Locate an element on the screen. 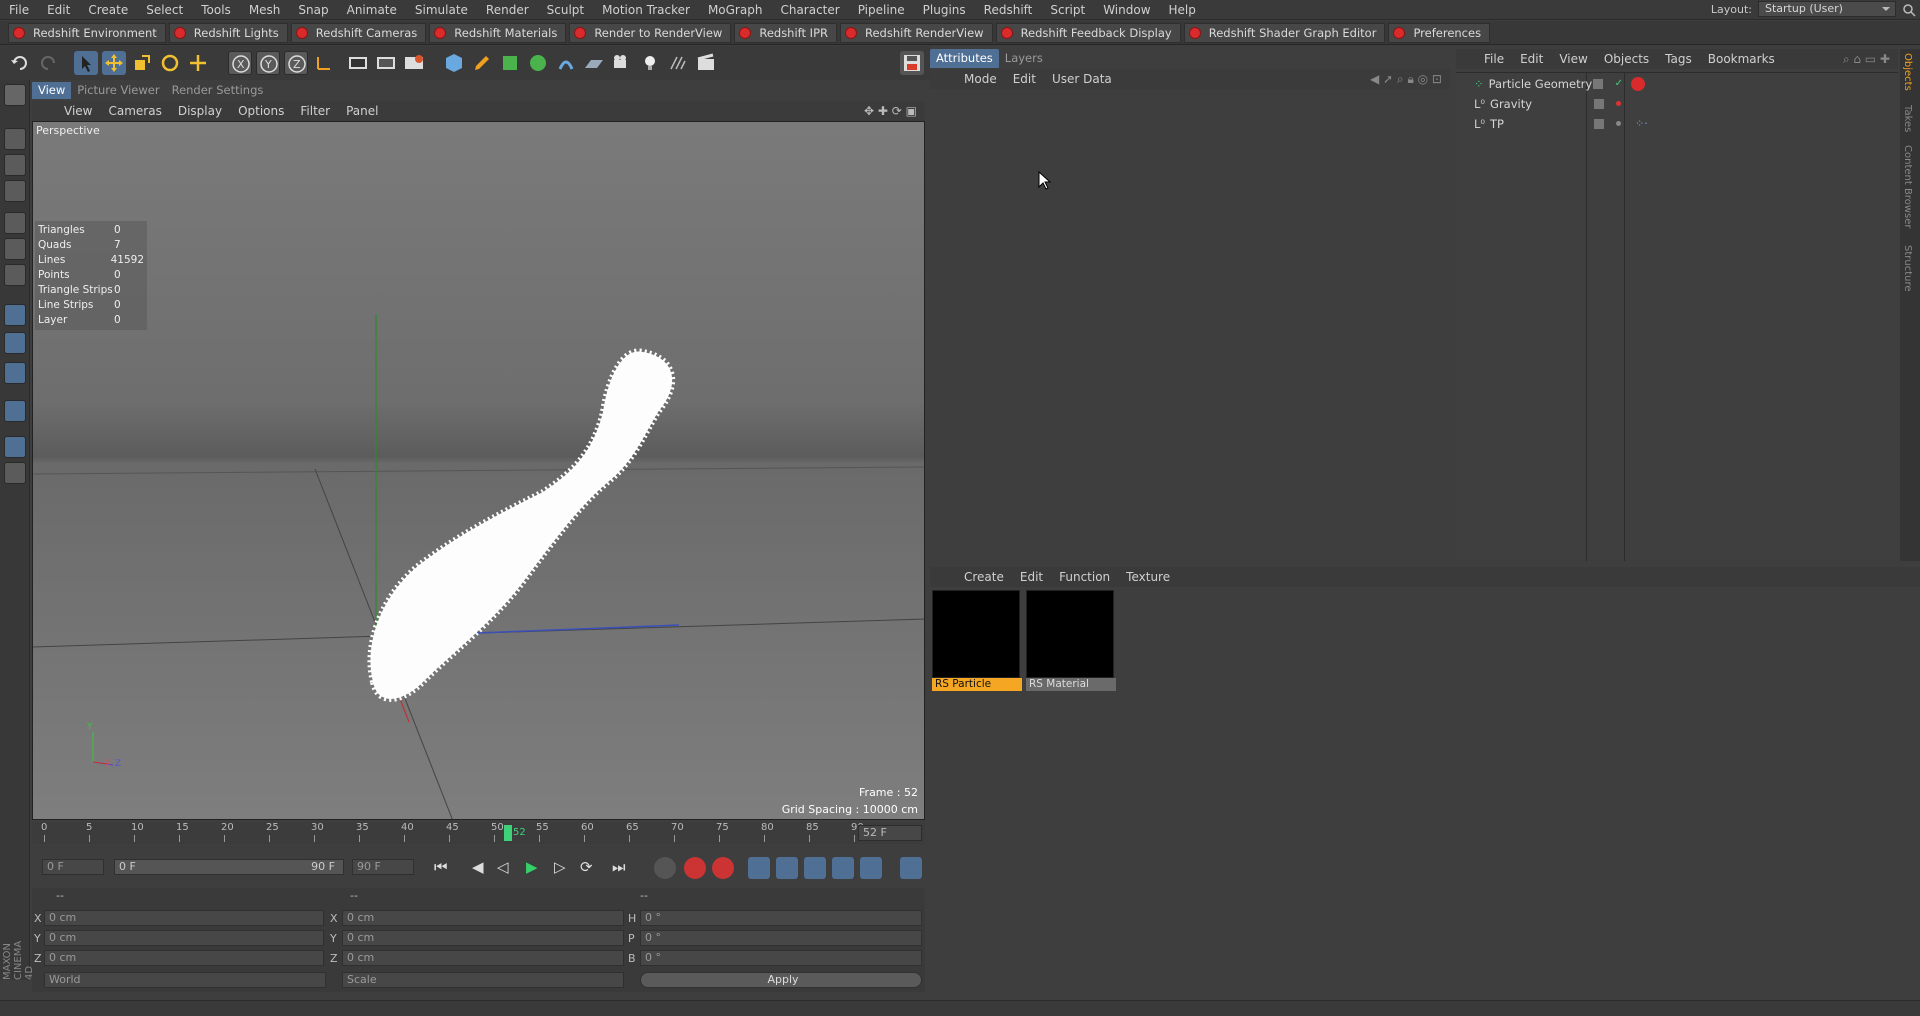 The image size is (1920, 1016). viewport-menu-panel: Panel is located at coordinates (362, 111).